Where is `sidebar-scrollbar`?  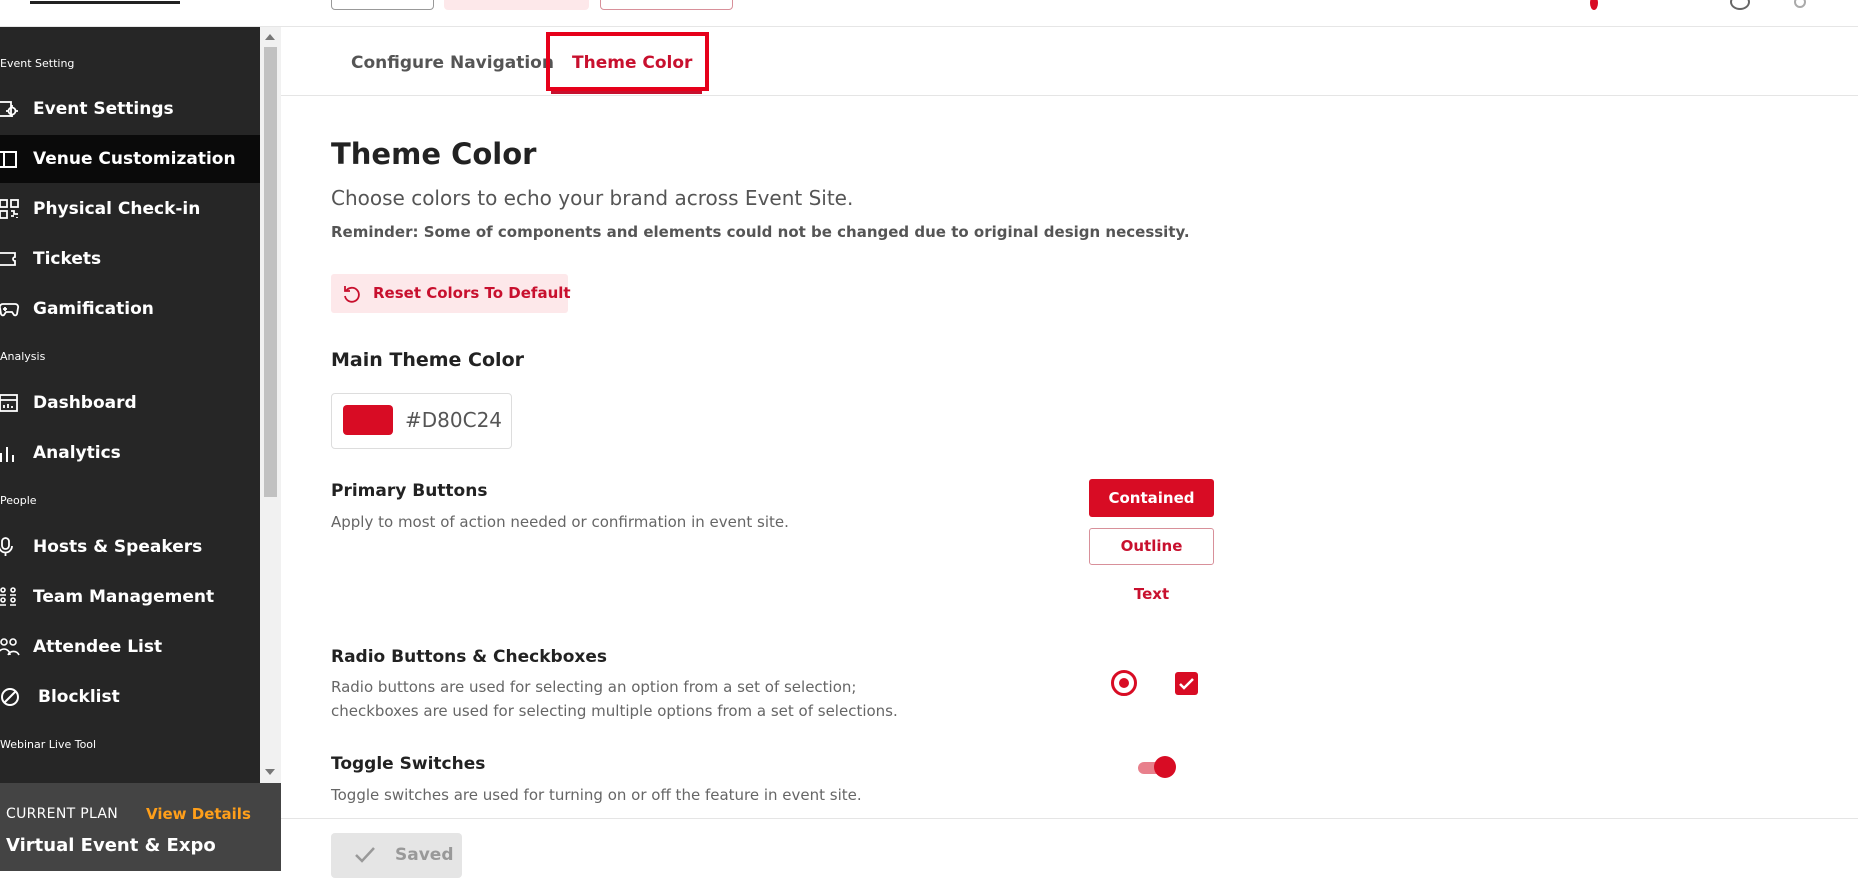
sidebar-scrollbar is located at coordinates (270, 405).